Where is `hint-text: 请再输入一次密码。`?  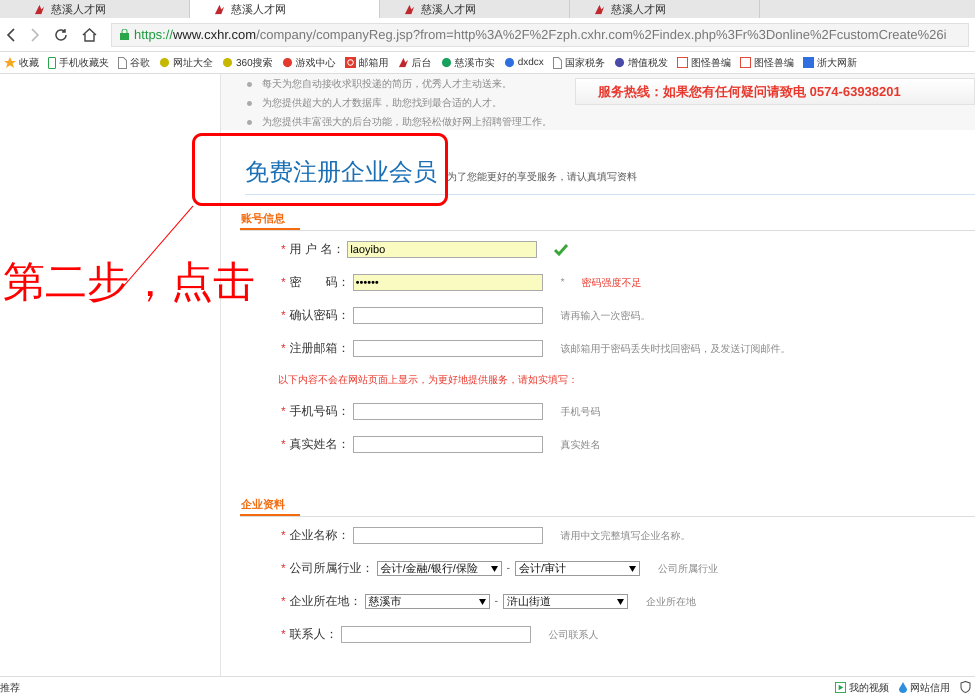 hint-text: 请再输入一次密码。 is located at coordinates (605, 316).